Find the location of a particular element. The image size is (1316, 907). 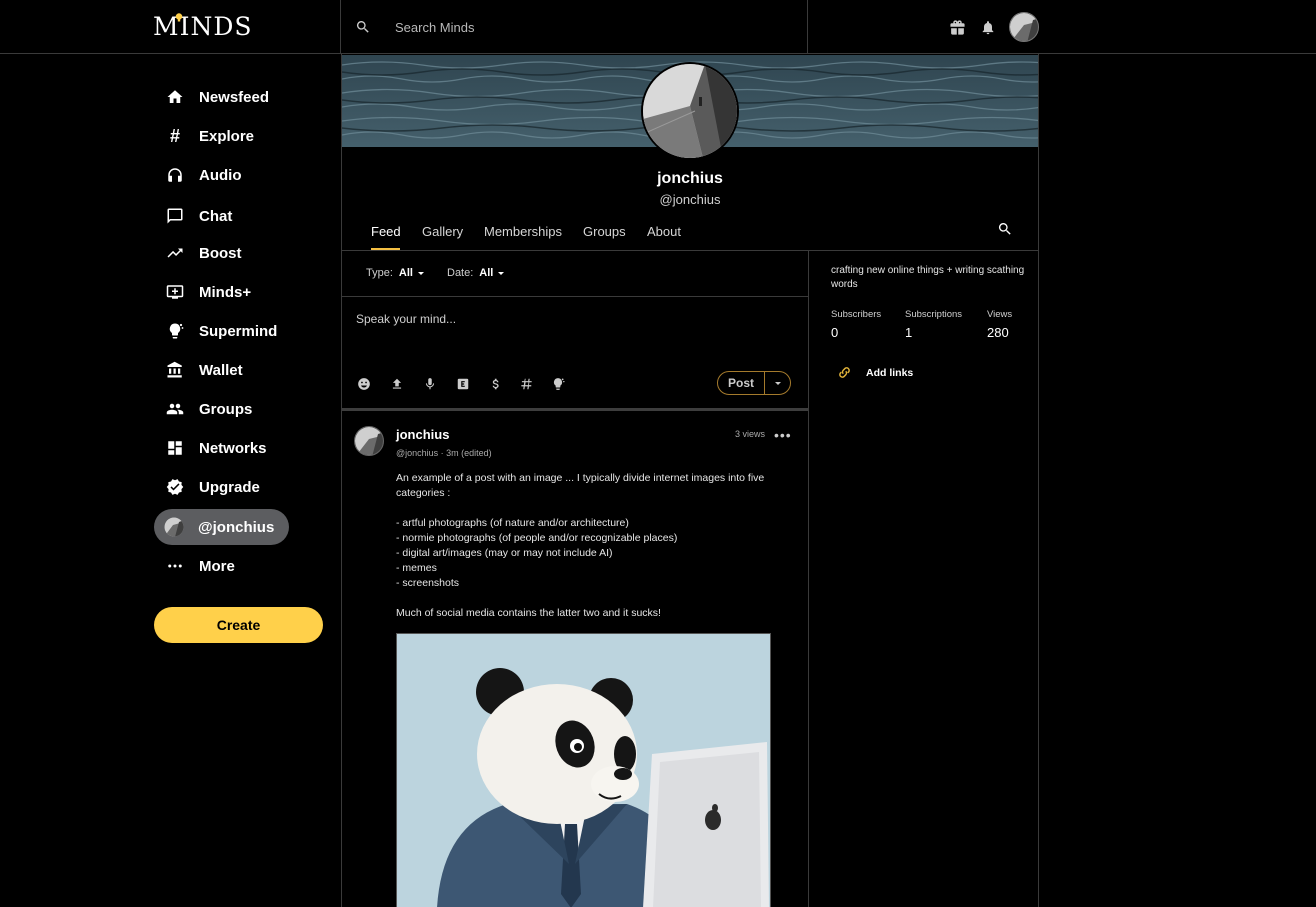

bell-icon is located at coordinates (988, 27).